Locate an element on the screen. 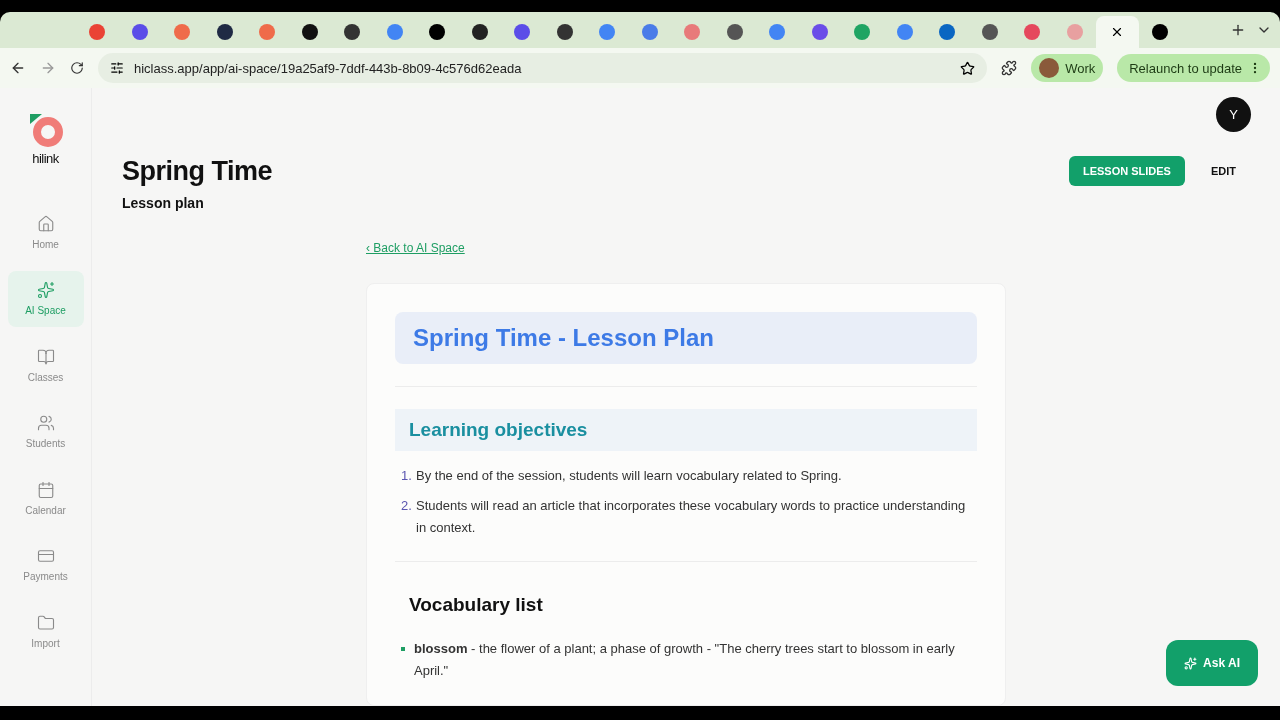  profile-button: Work is located at coordinates (1067, 68).